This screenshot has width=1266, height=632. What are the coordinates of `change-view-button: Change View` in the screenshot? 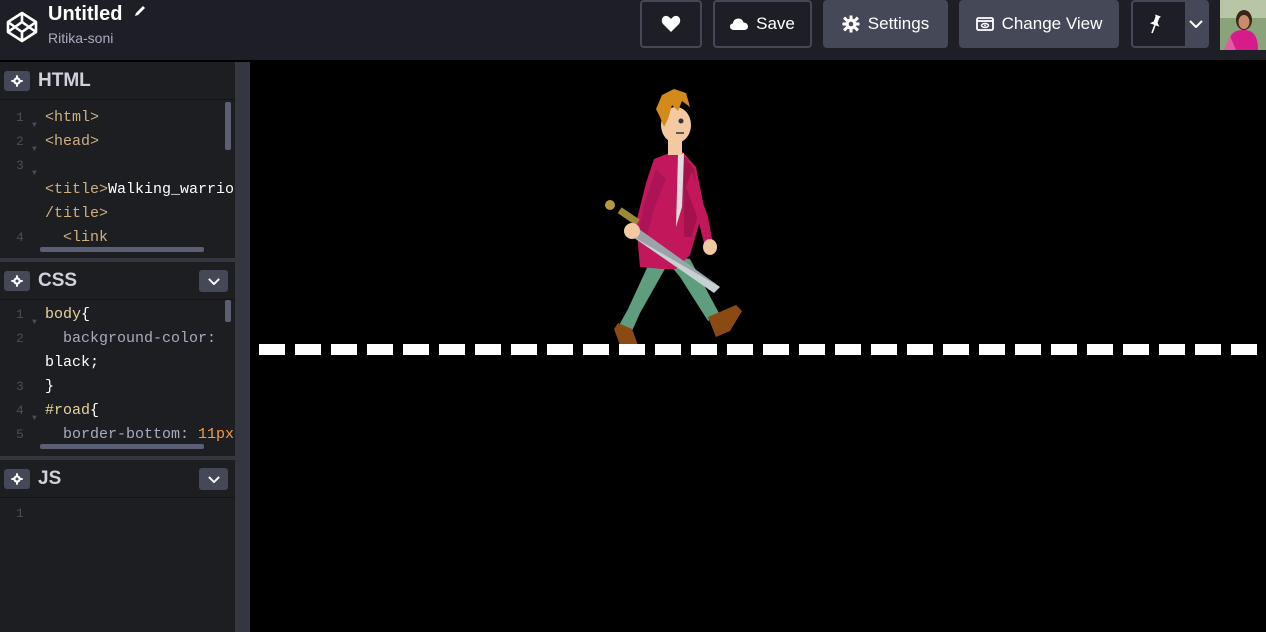 It's located at (1039, 24).